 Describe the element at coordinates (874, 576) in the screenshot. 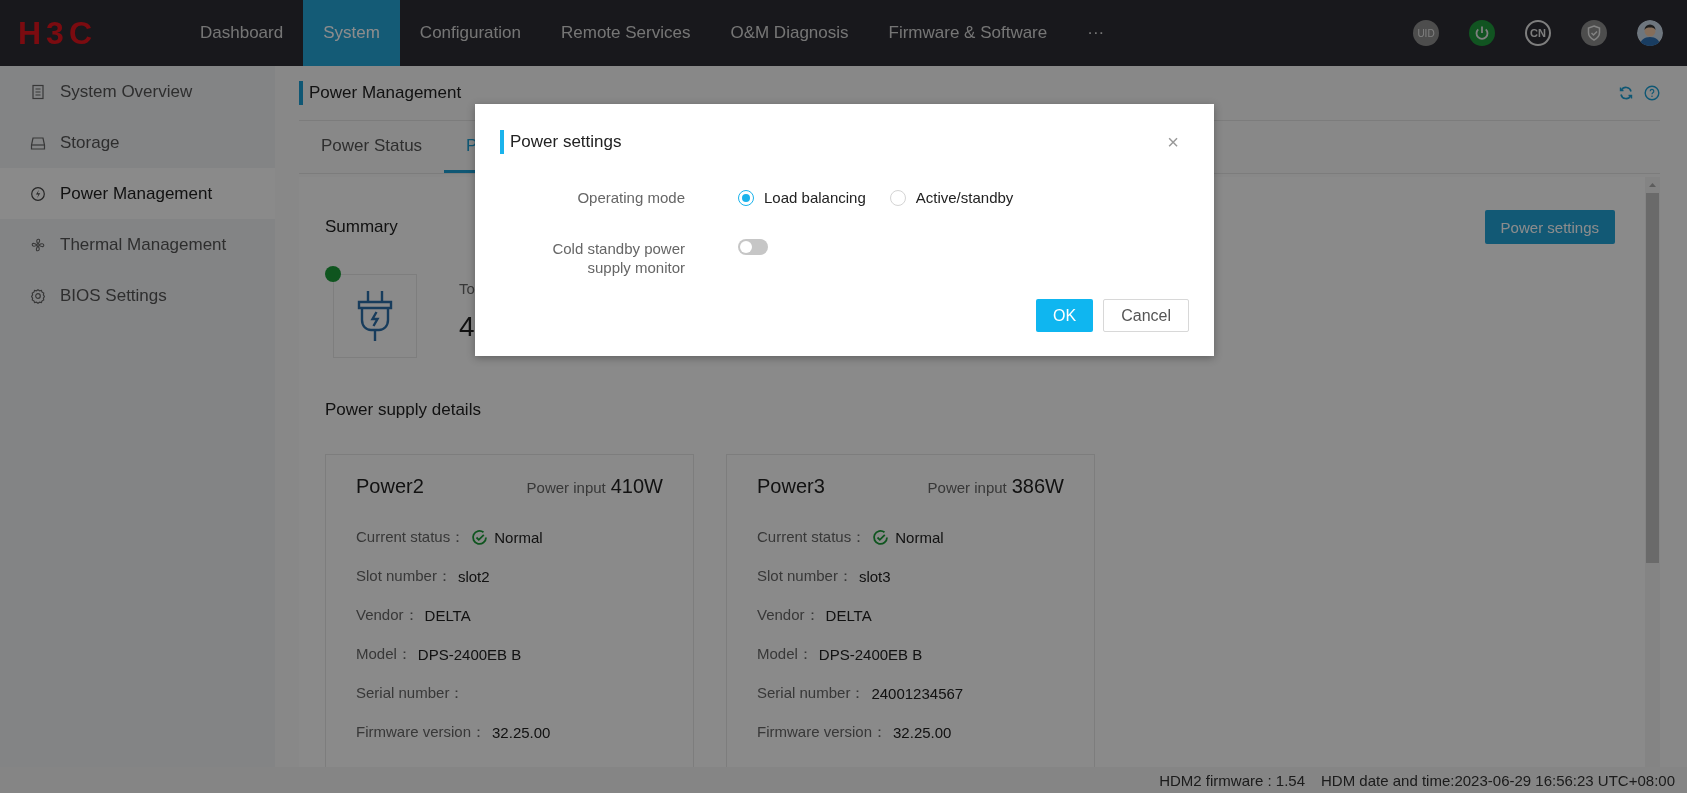

I see `field-value: slot3` at that location.